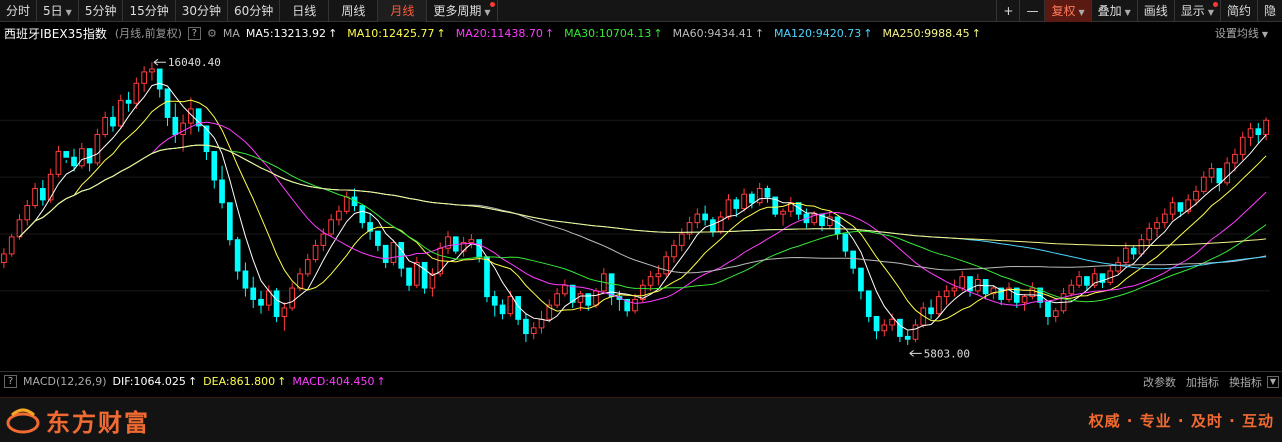 Image resolution: width=1282 pixels, height=442 pixels. What do you see at coordinates (58, 11) in the screenshot?
I see `tab-5day: 5日 ▼` at bounding box center [58, 11].